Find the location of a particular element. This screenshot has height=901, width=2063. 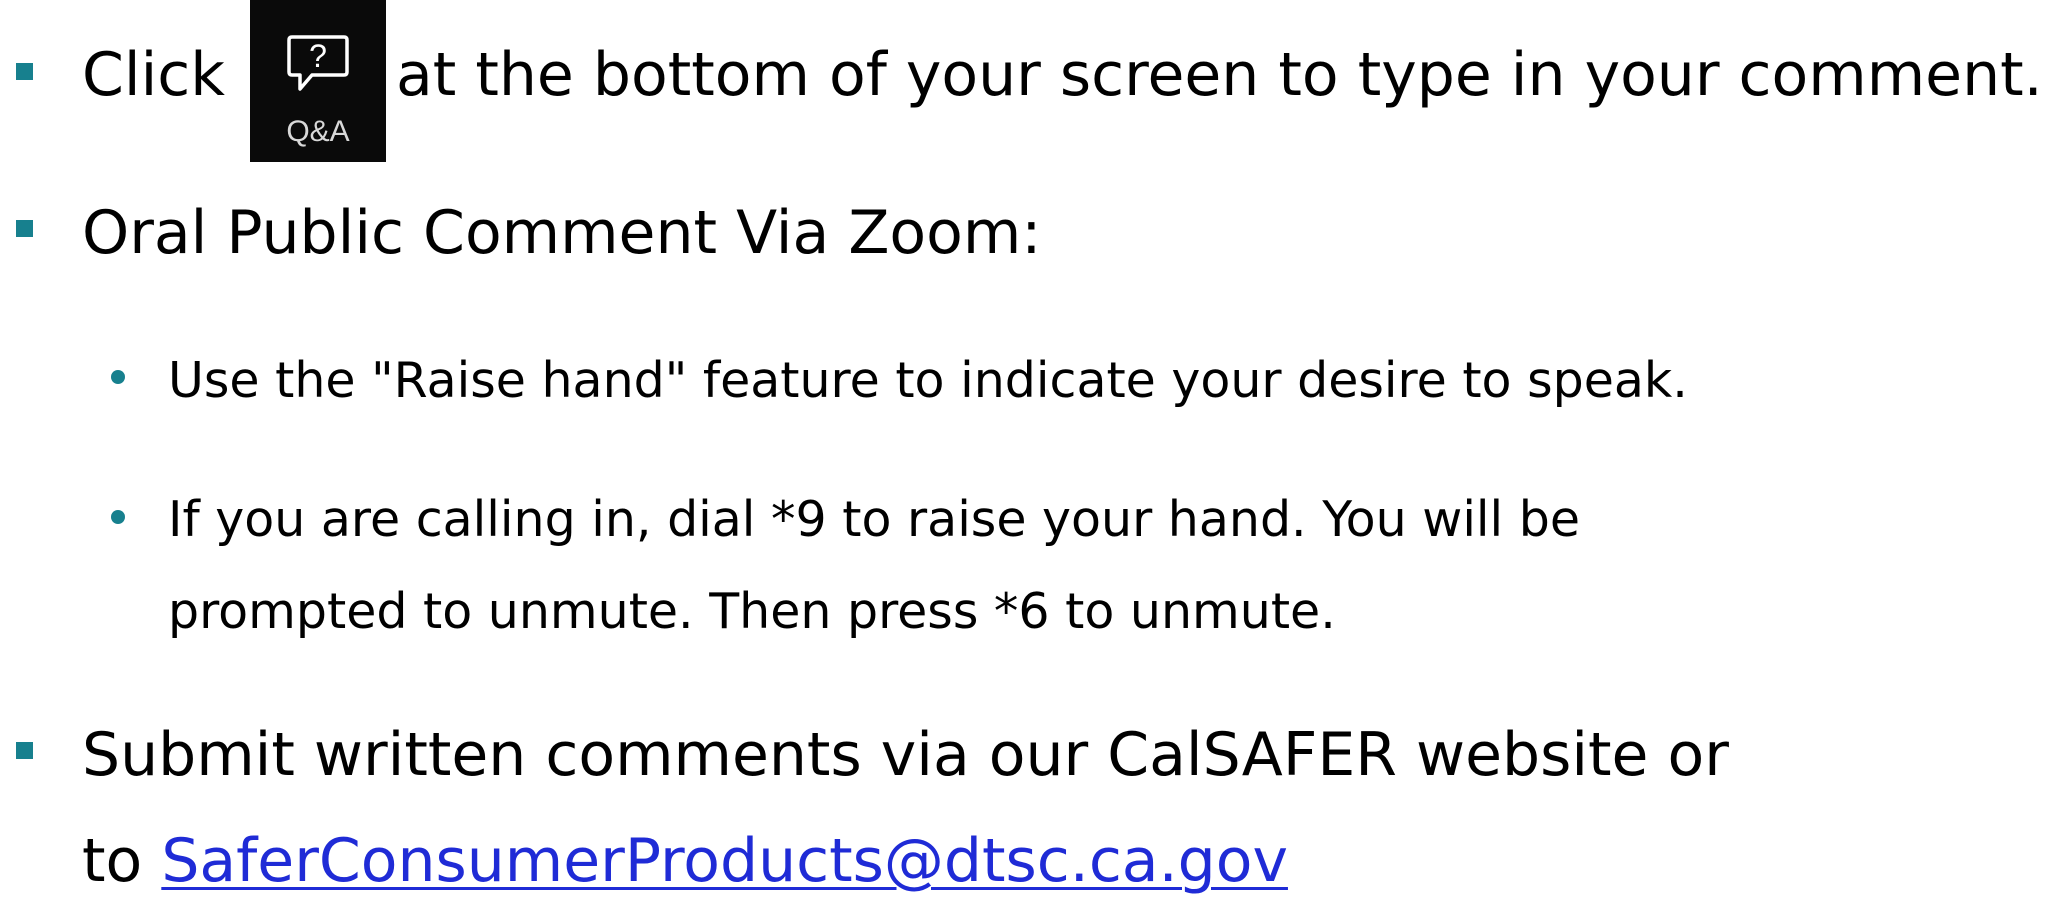

qa-label: Q&A is located at coordinates (318, 131).